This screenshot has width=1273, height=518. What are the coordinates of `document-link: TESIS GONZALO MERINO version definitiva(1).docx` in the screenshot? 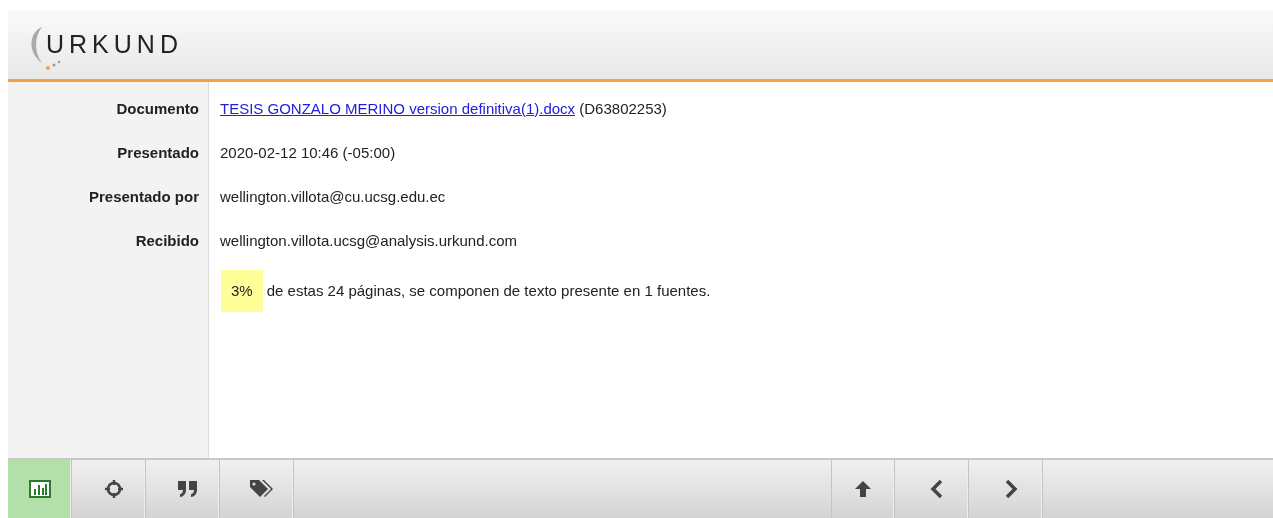 It's located at (398, 108).